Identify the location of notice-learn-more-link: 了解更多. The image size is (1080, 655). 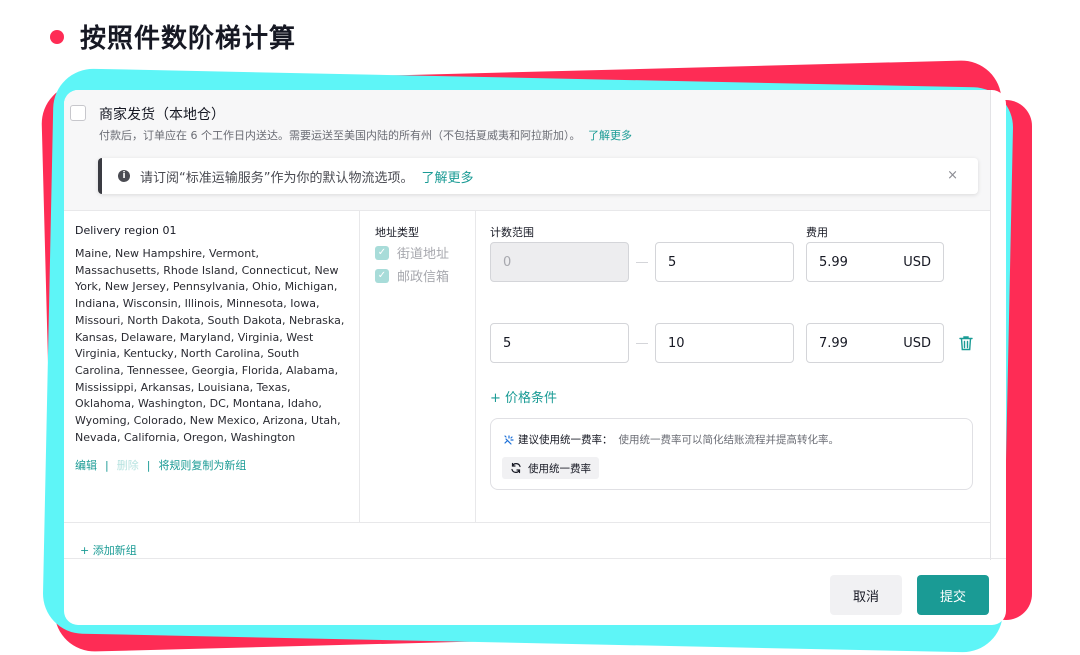
(447, 176).